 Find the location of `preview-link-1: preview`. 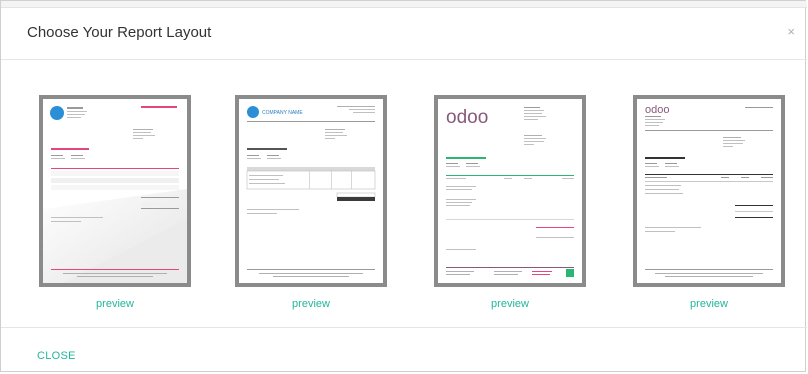

preview-link-1: preview is located at coordinates (115, 304).